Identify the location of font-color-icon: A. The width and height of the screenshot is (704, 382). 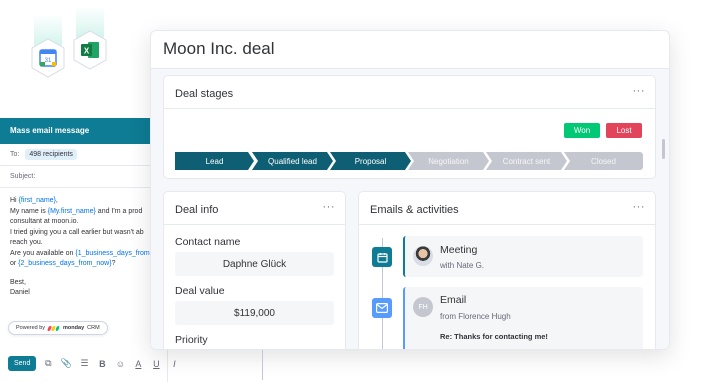
(138, 364).